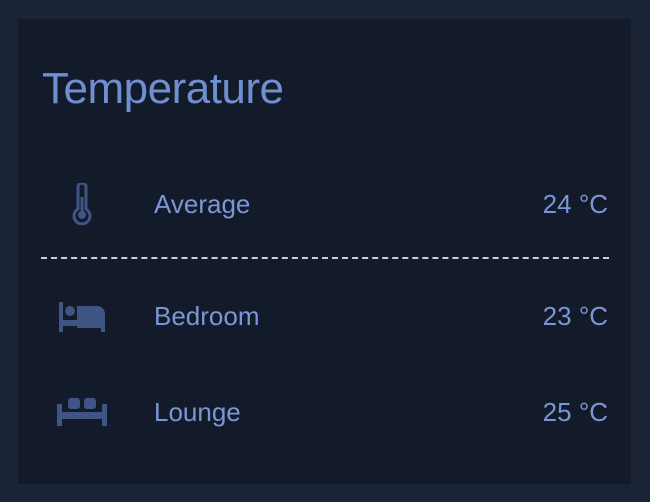 The image size is (650, 502). I want to click on row-bedroom: Bedroom 23 °C, so click(325, 316).